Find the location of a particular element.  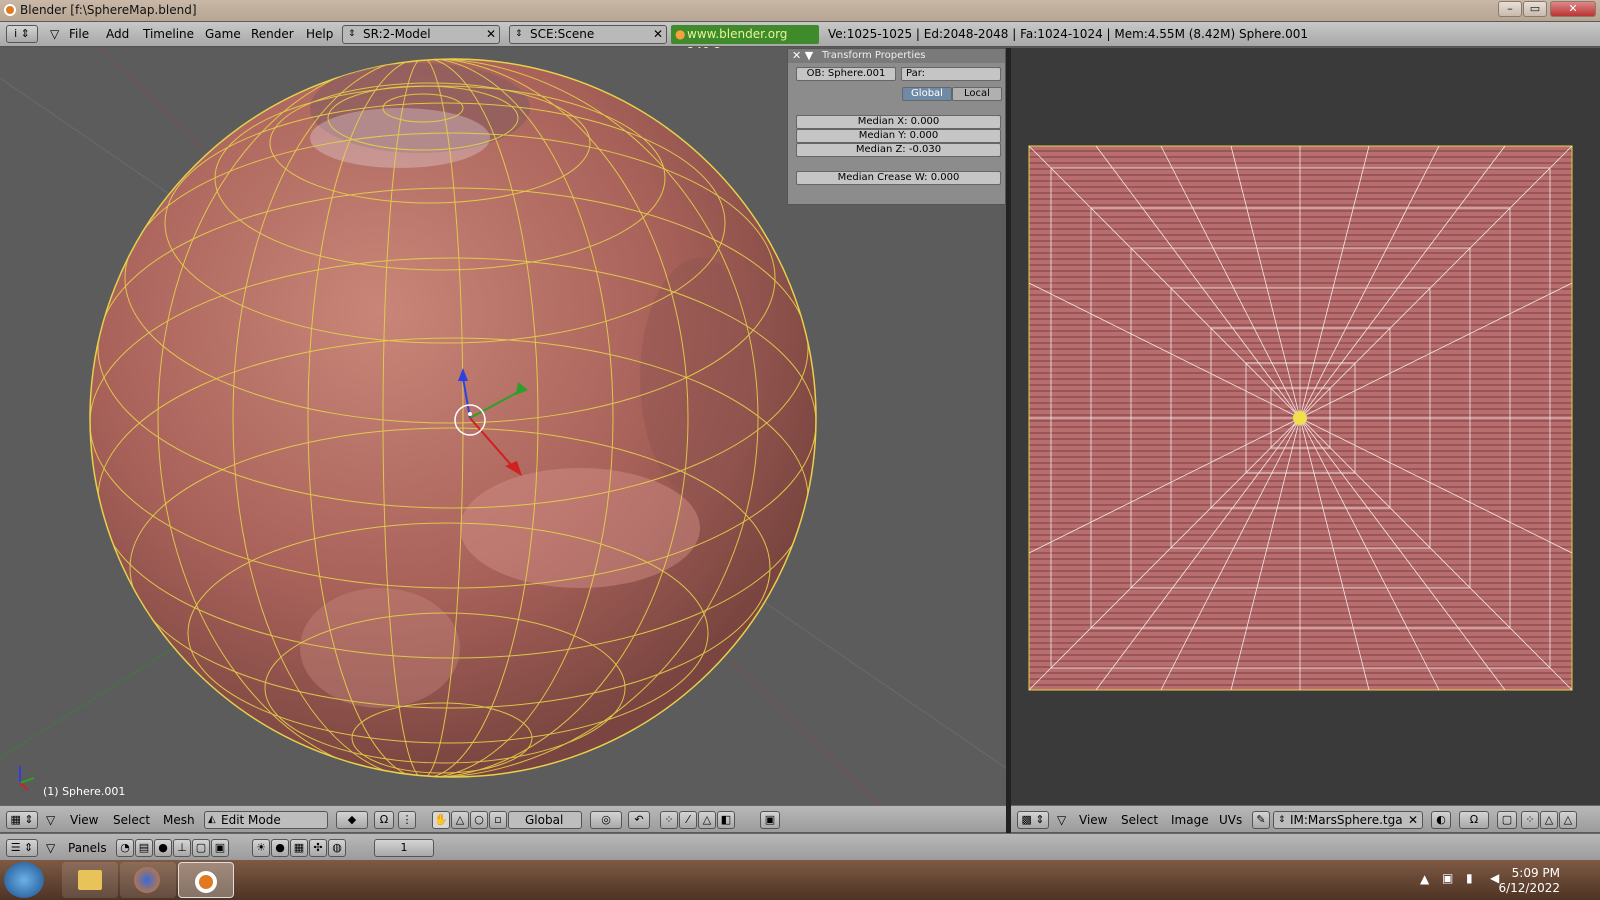

pin-icon: ✎ is located at coordinates (1261, 820).